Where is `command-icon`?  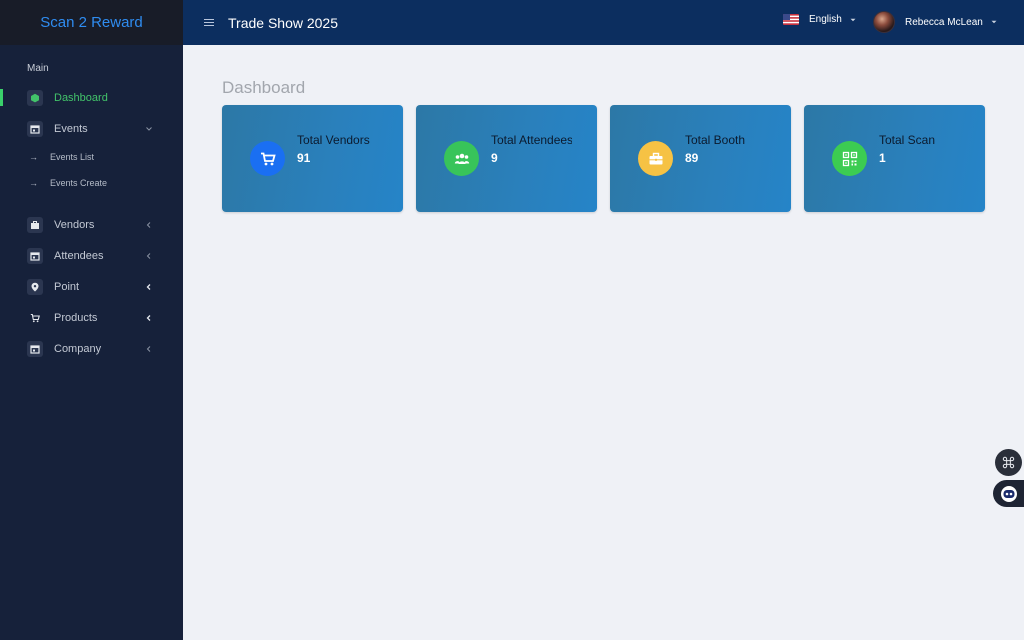
command-icon is located at coordinates (1008, 462).